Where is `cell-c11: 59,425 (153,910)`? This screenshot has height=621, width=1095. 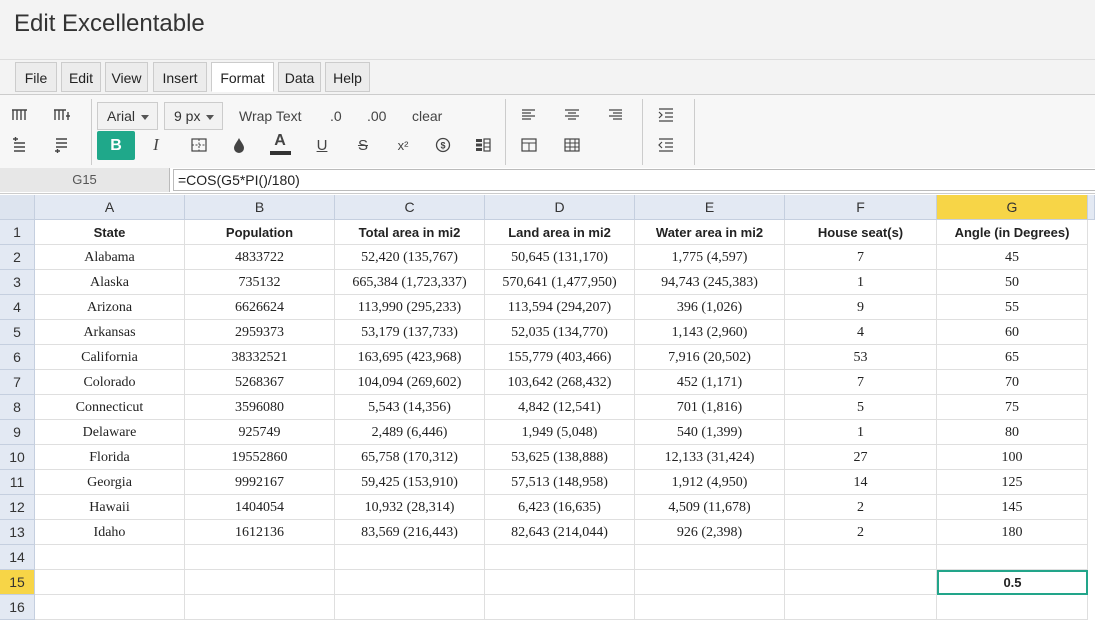 cell-c11: 59,425 (153,910) is located at coordinates (410, 482).